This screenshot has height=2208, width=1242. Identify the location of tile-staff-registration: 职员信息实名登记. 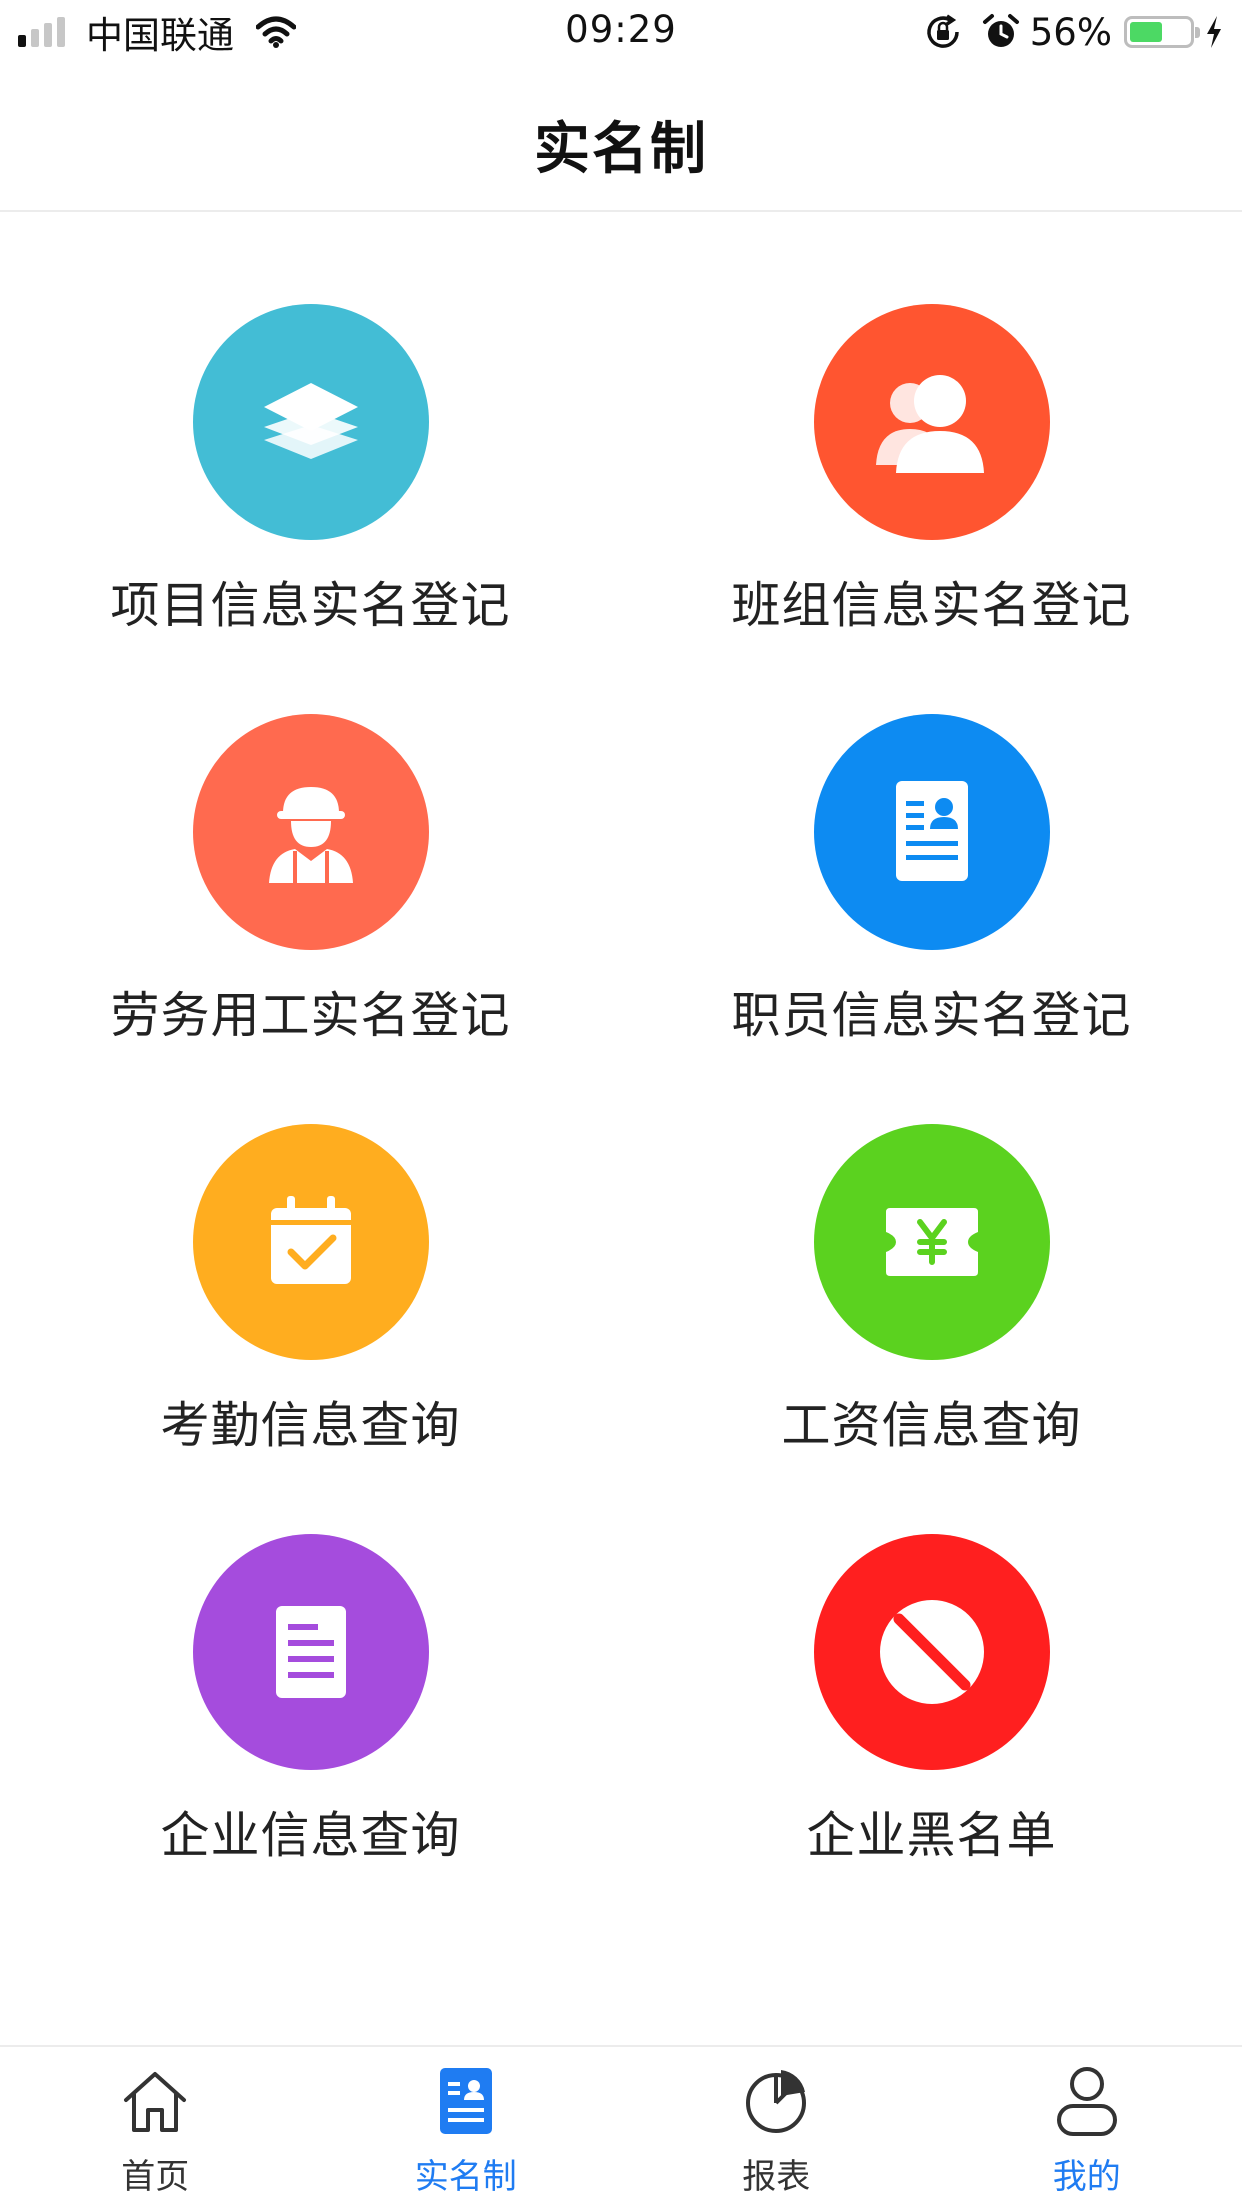
(931, 833).